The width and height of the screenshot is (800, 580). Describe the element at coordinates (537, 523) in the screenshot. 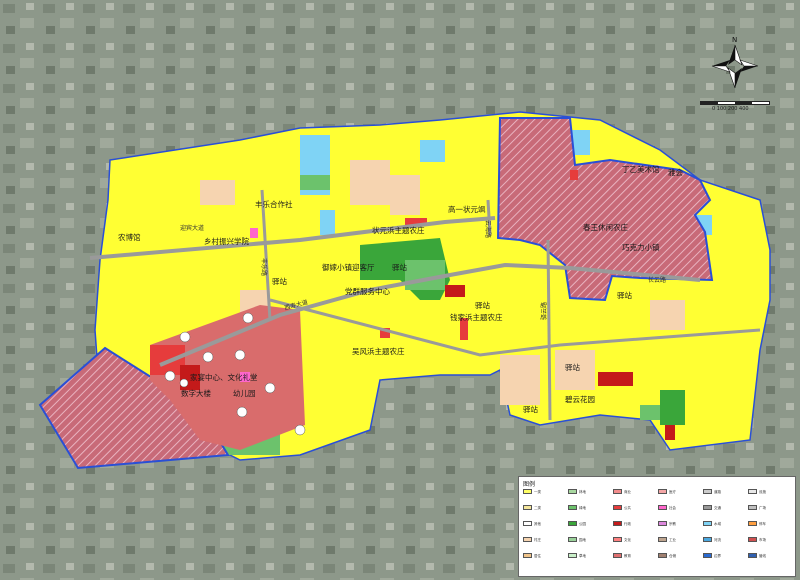

I see `legend-label: 其他` at that location.